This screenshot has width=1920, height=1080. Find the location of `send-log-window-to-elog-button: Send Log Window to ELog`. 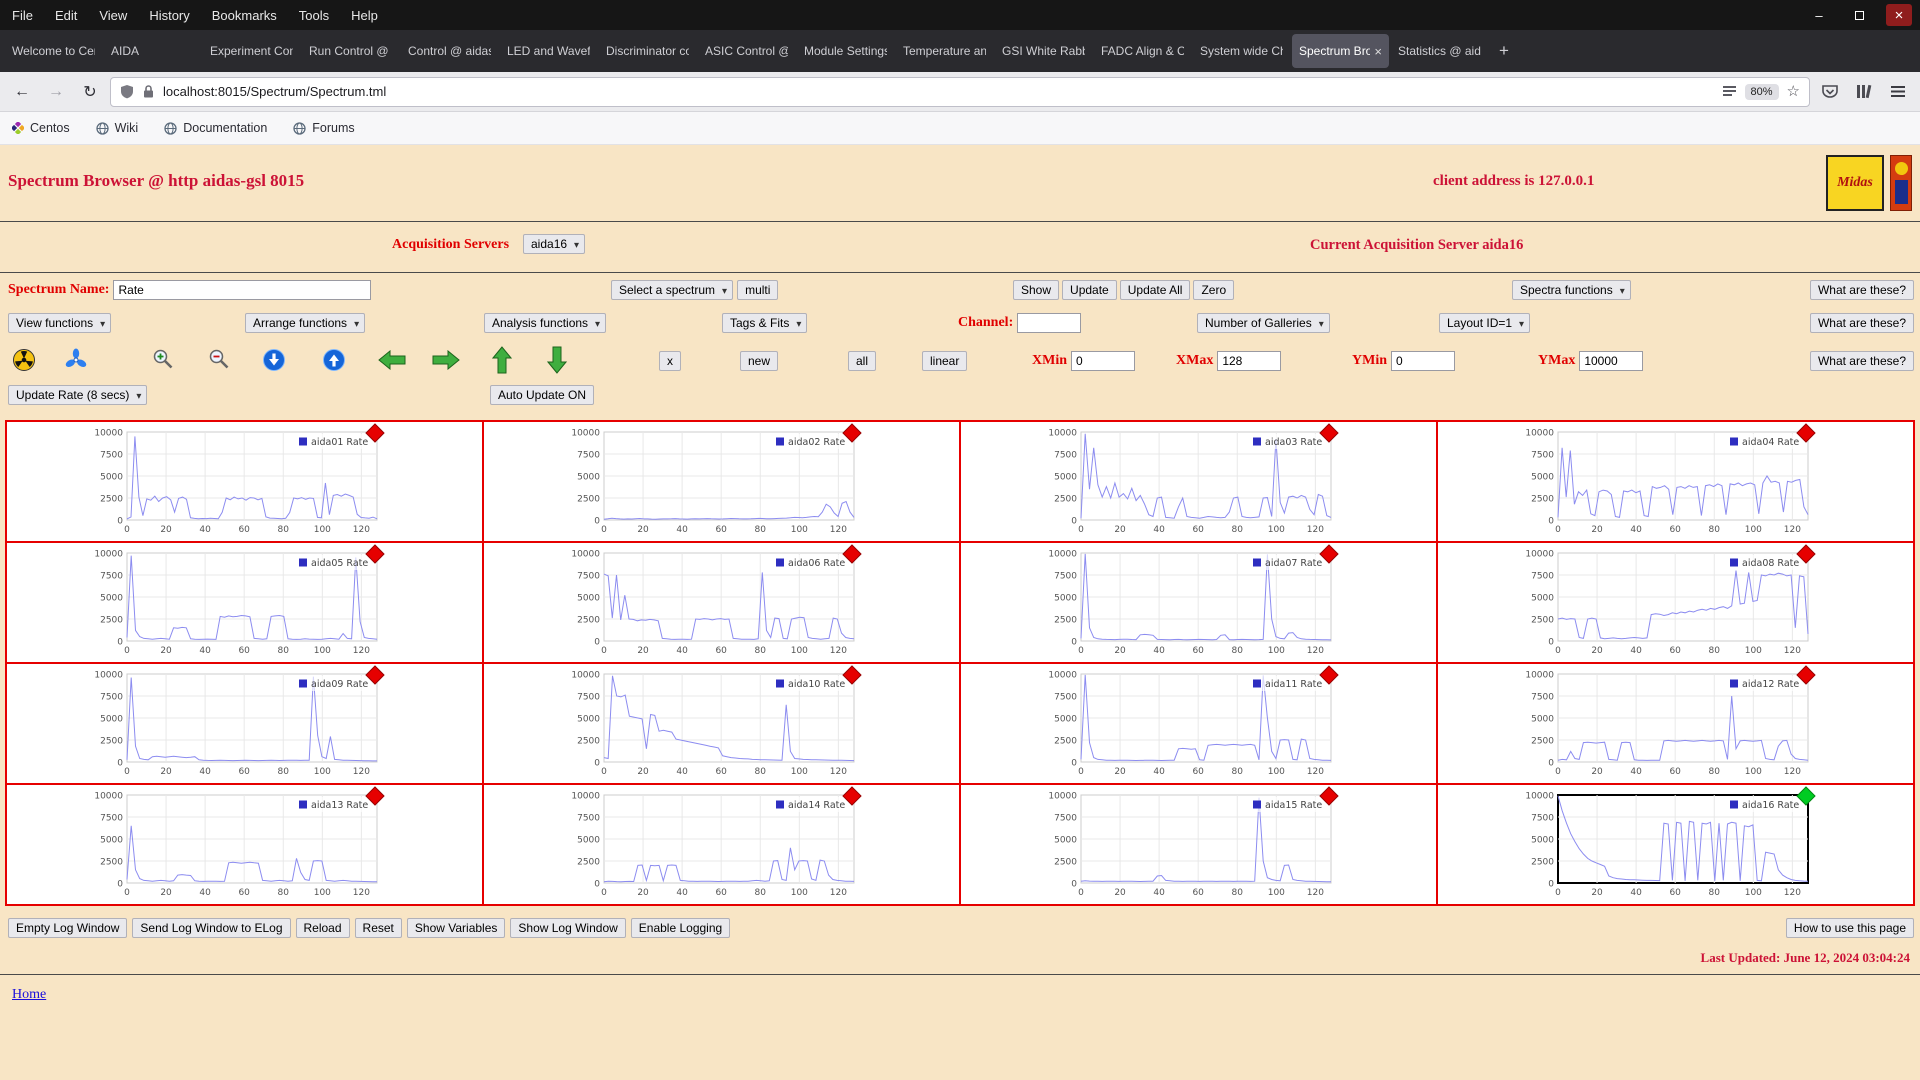

send-log-window-to-elog-button: Send Log Window to ELog is located at coordinates (211, 928).